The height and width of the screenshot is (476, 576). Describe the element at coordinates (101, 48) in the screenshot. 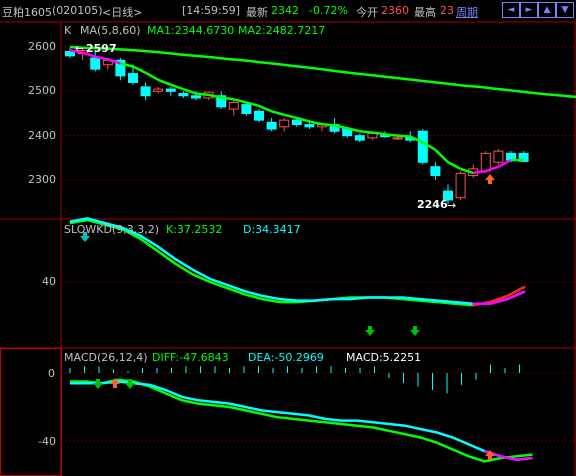

I see `high-marker: 2597` at that location.